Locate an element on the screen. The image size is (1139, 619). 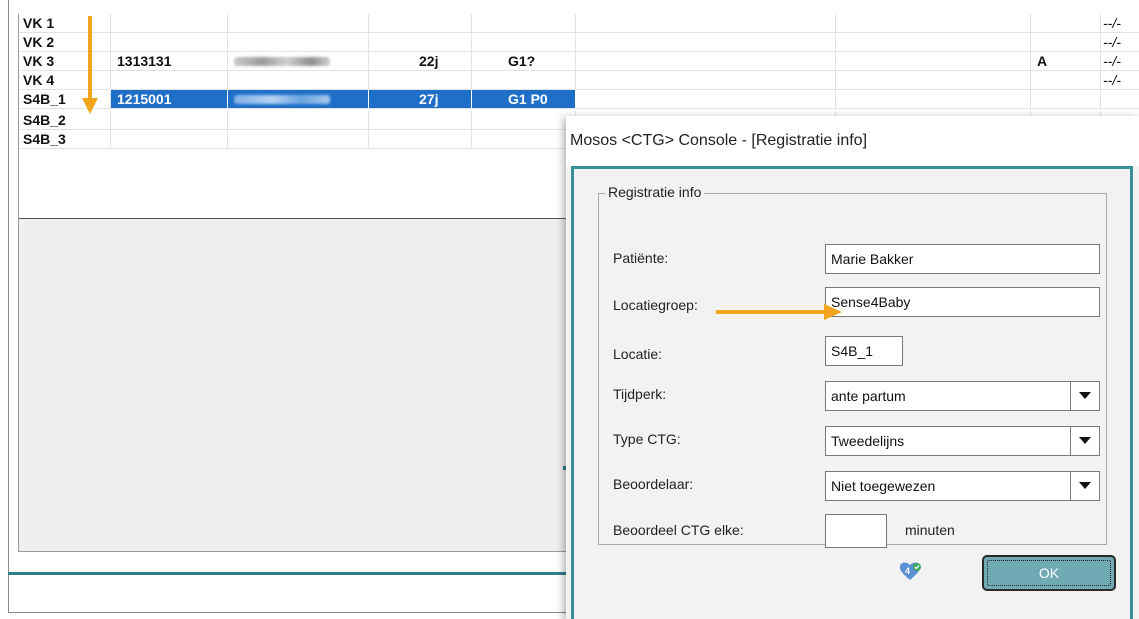
table-row: VK 1 --/- is located at coordinates (579, 23).